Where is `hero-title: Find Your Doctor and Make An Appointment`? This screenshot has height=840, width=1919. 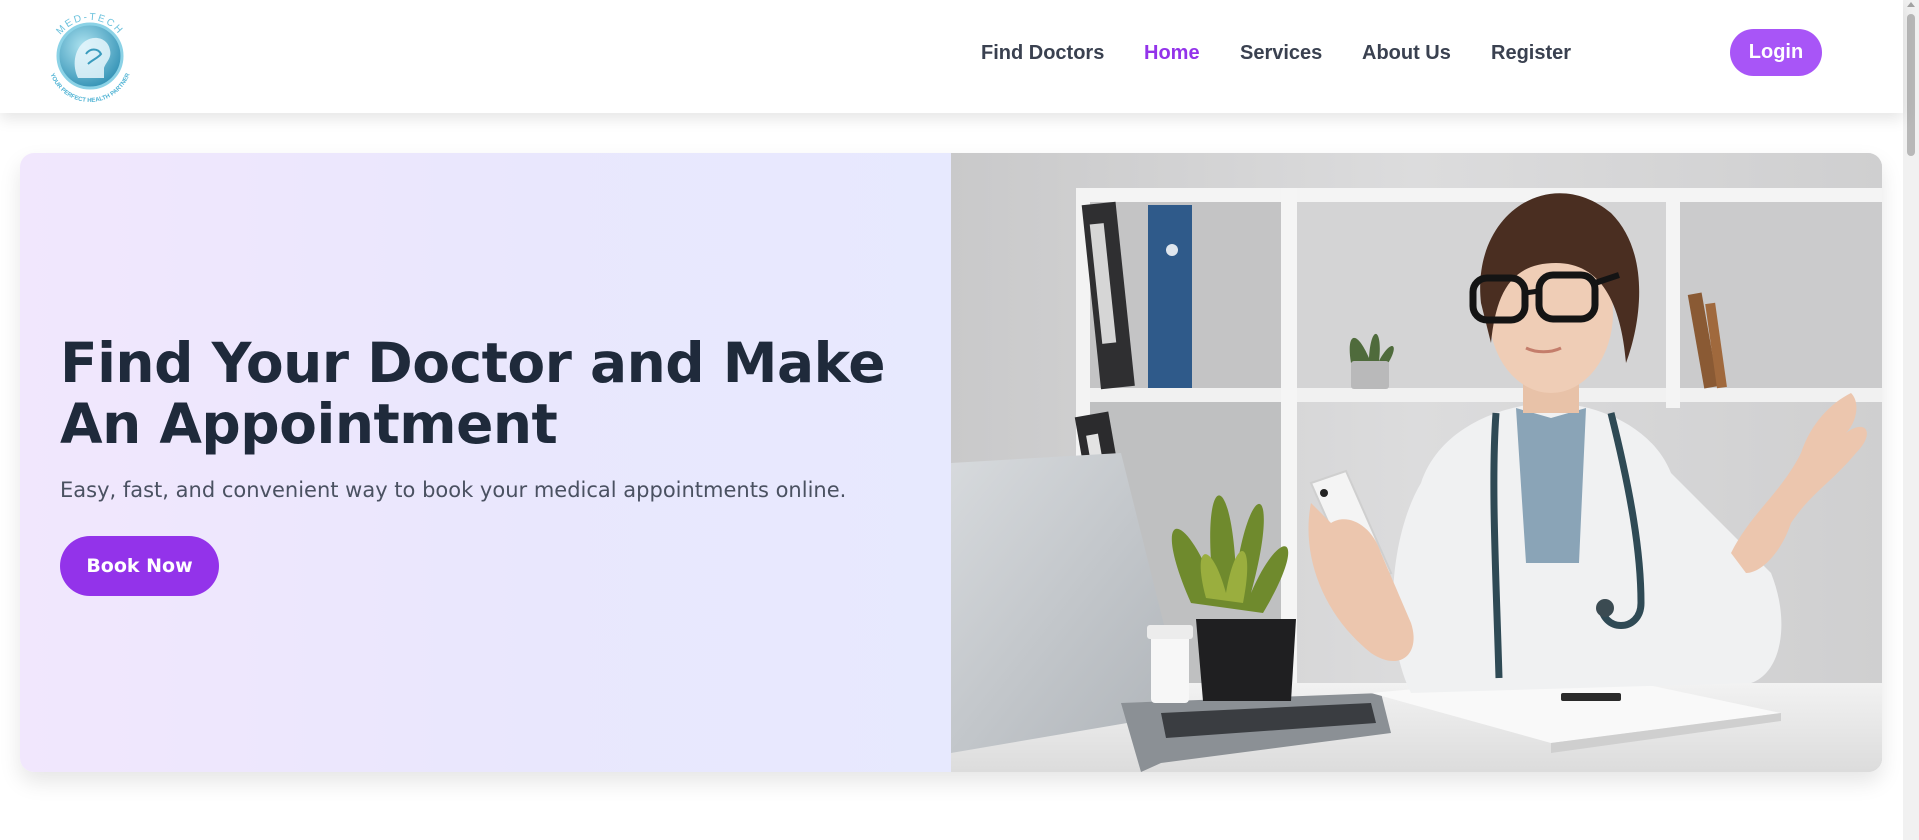
hero-title: Find Your Doctor and Make An Appointment is located at coordinates (473, 393).